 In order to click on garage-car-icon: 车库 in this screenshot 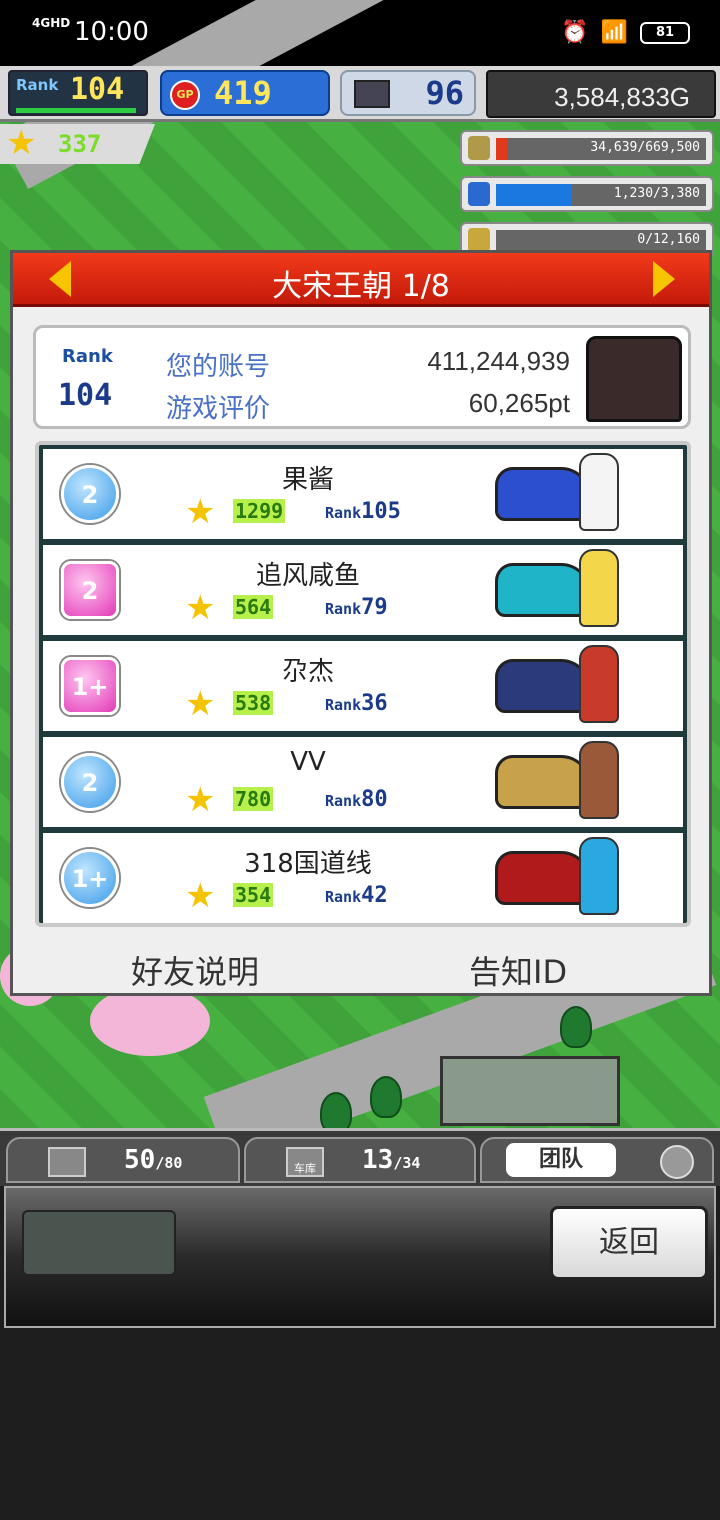, I will do `click(305, 1162)`.